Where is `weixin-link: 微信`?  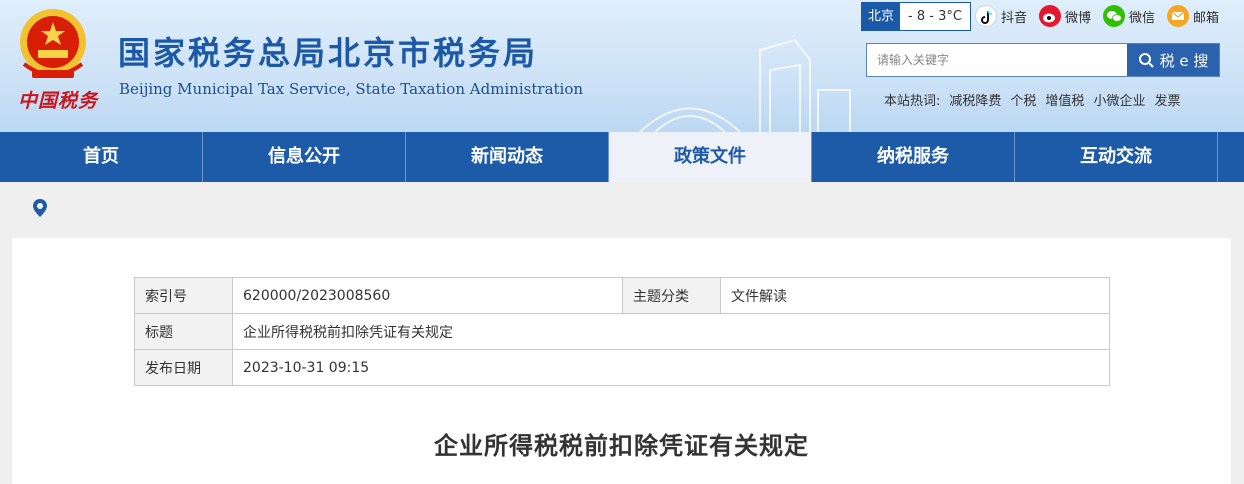 weixin-link: 微信 is located at coordinates (1129, 16).